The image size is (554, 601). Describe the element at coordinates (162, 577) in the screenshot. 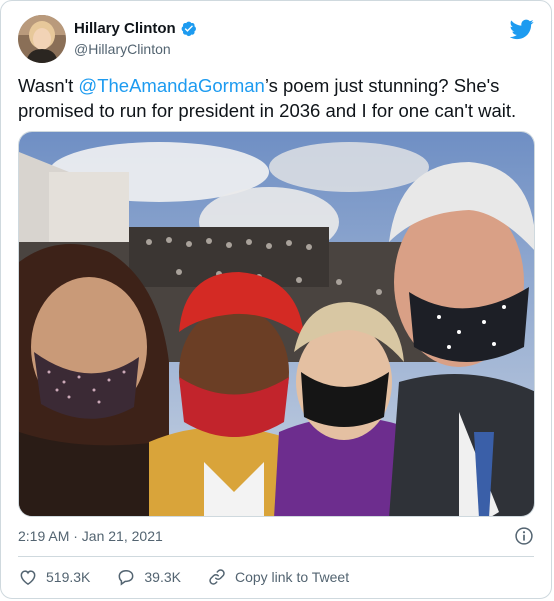

I see `reply-count: 39.3K` at that location.